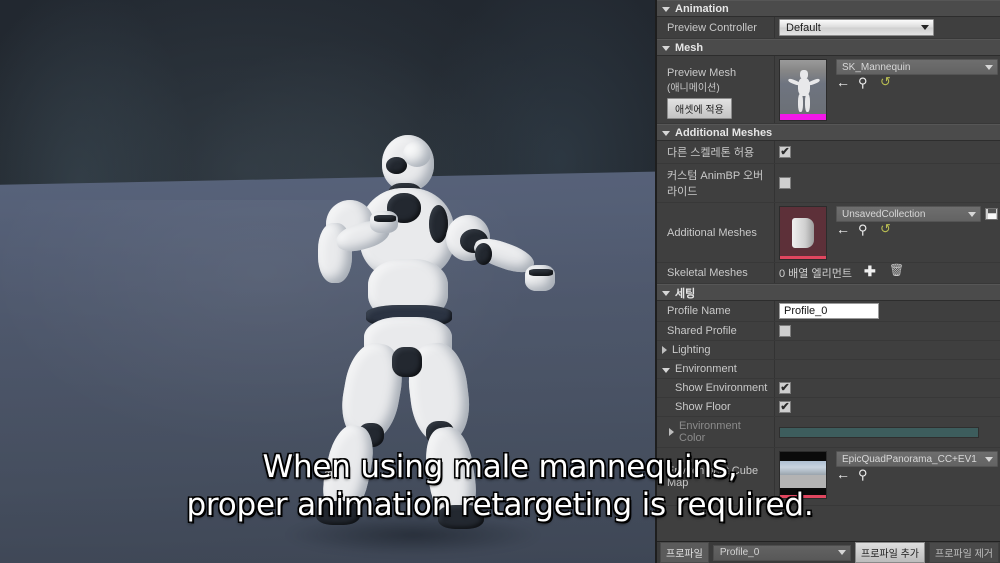 This screenshot has width=1000, height=563. What do you see at coordinates (909, 459) in the screenshot?
I see `environment-cube-map-value: EpicQuadPanorama_CC+EV1` at bounding box center [909, 459].